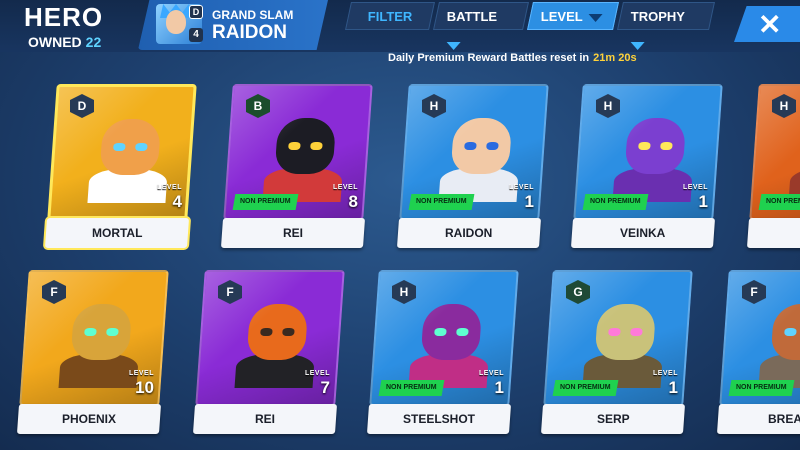 The image size is (800, 450). Describe the element at coordinates (249, 32) in the screenshot. I see `current-hero-name: RAIDON` at that location.